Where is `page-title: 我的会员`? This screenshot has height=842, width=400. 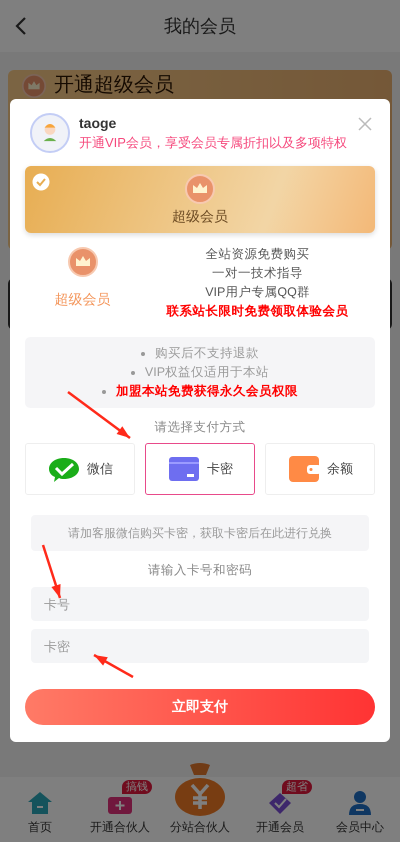
page-title: 我的会员 is located at coordinates (200, 26).